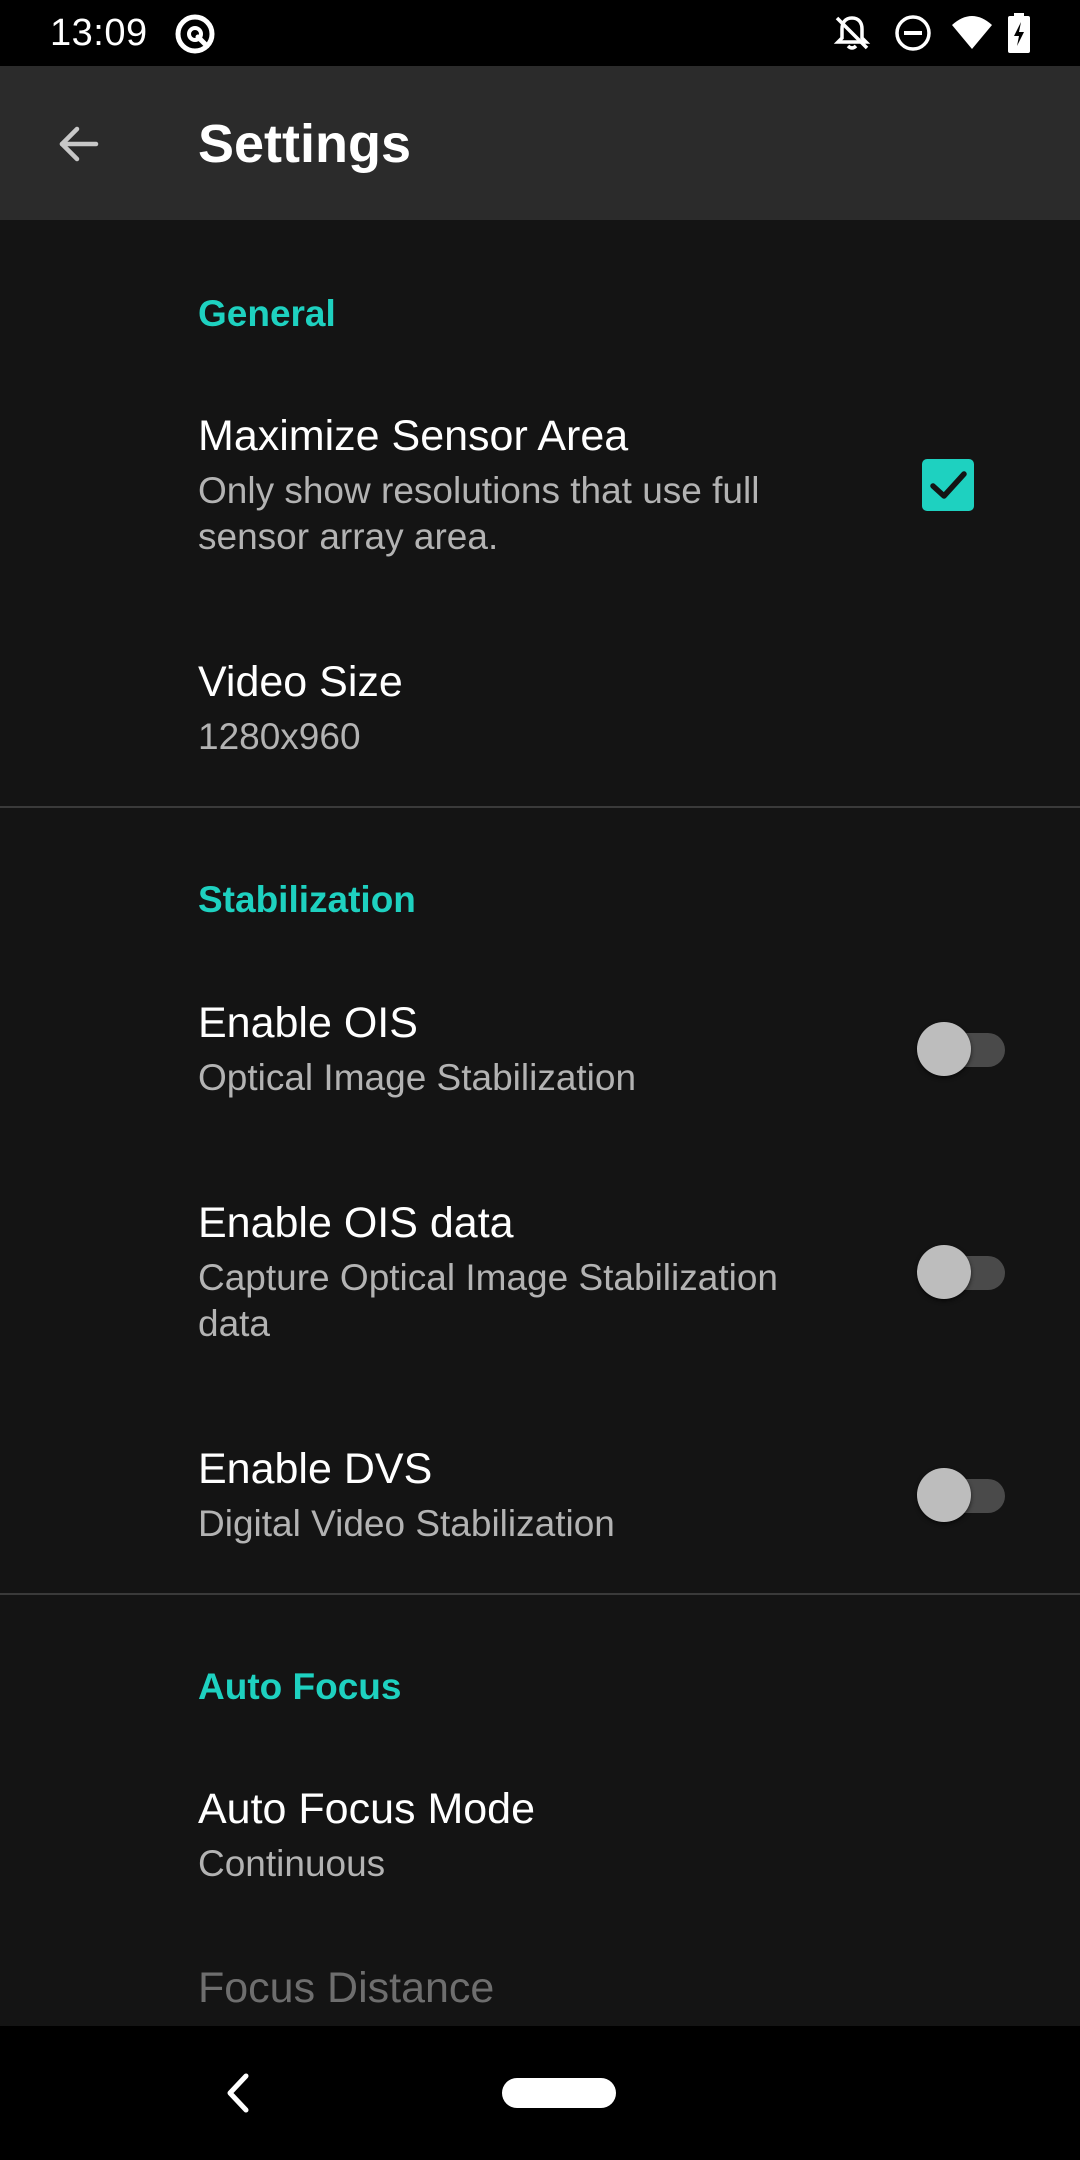  I want to click on check-icon, so click(948, 485).